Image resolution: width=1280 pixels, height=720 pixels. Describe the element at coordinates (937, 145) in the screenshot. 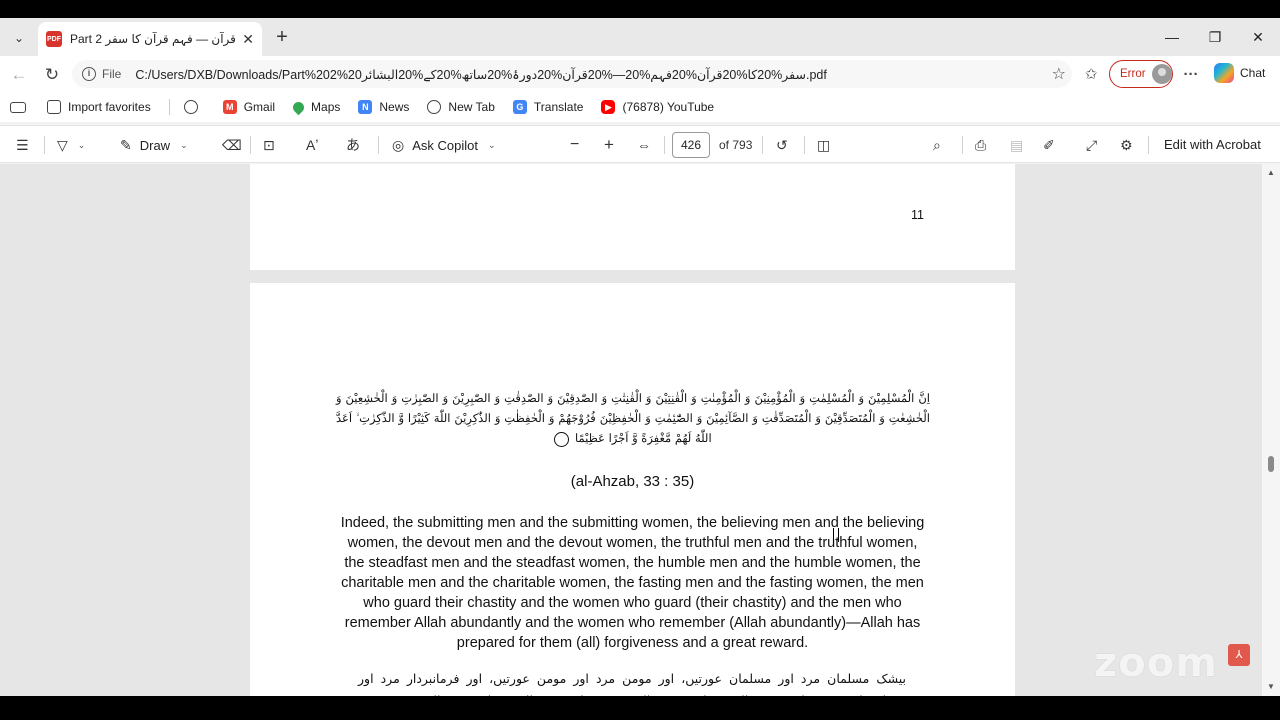

I see `search-icon: ⌕` at that location.